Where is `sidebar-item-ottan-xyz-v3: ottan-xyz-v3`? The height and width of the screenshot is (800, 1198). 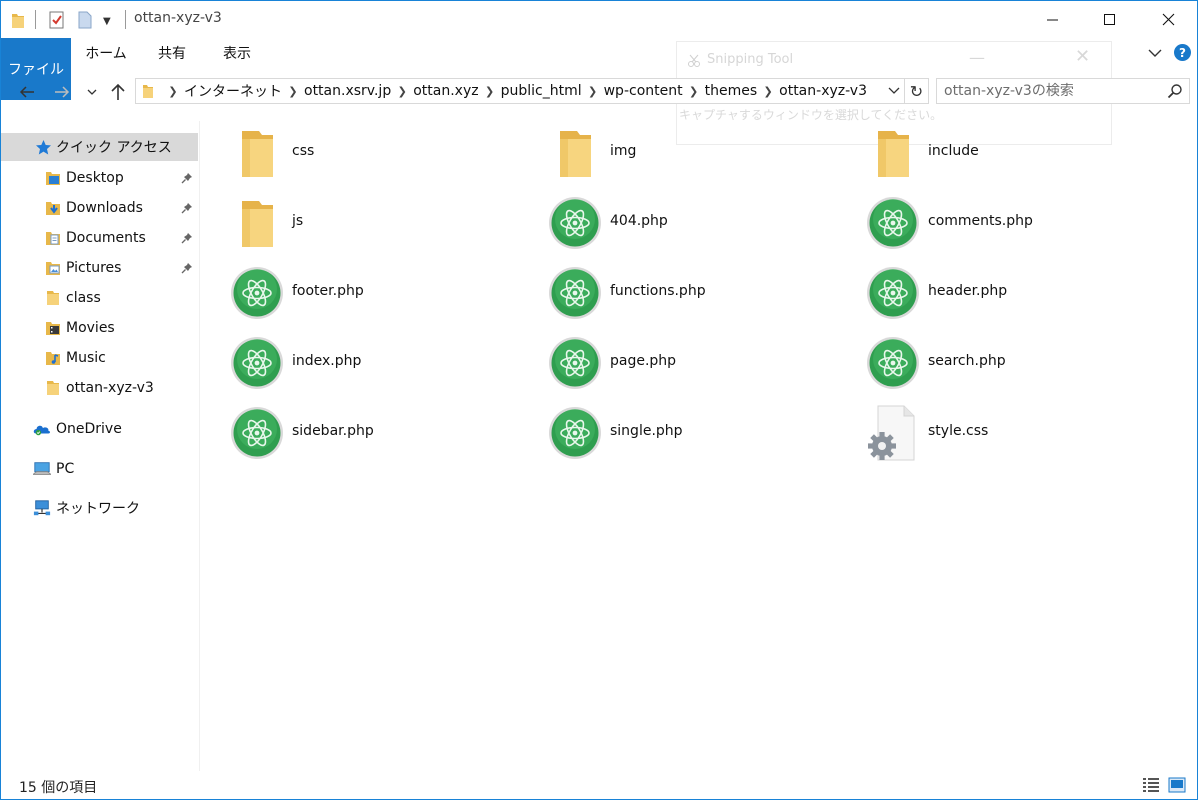
sidebar-item-ottan-xyz-v3: ottan-xyz-v3 is located at coordinates (99, 388).